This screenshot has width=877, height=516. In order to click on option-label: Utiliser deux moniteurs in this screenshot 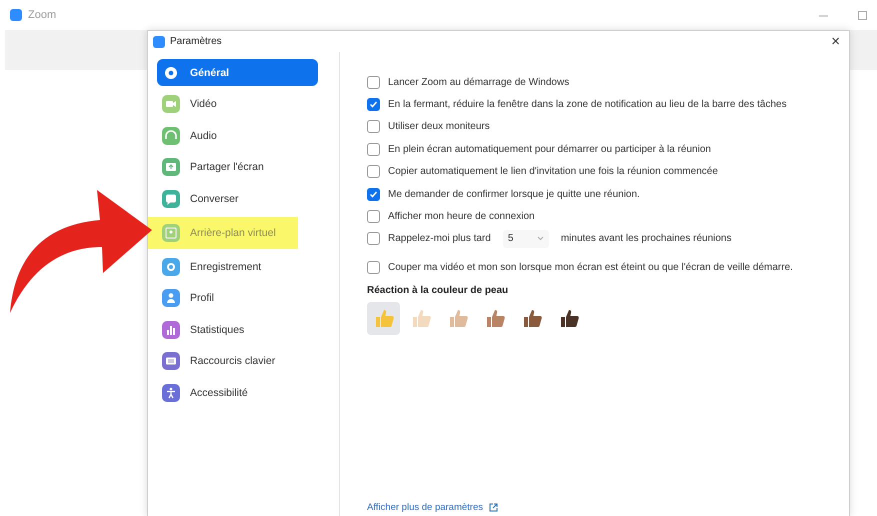, I will do `click(439, 126)`.